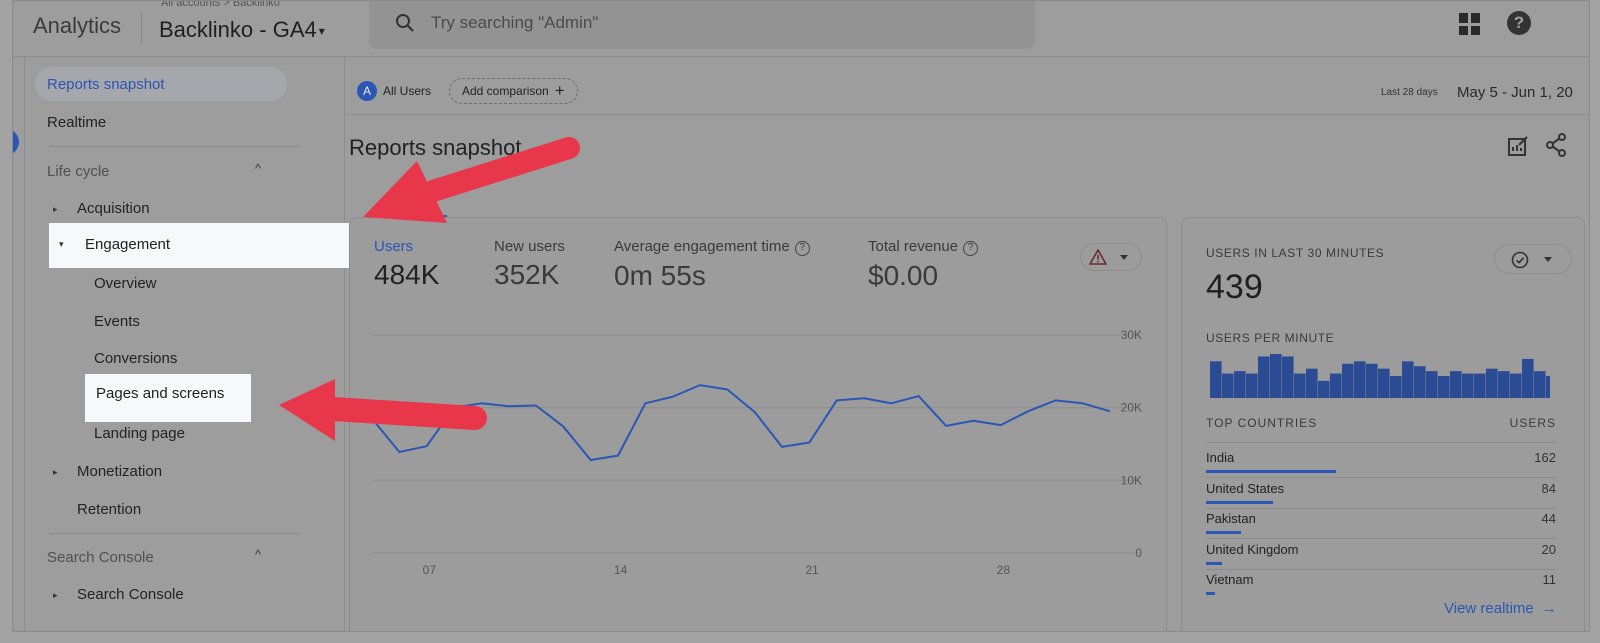  What do you see at coordinates (1124, 257) in the screenshot?
I see `caret-down-icon` at bounding box center [1124, 257].